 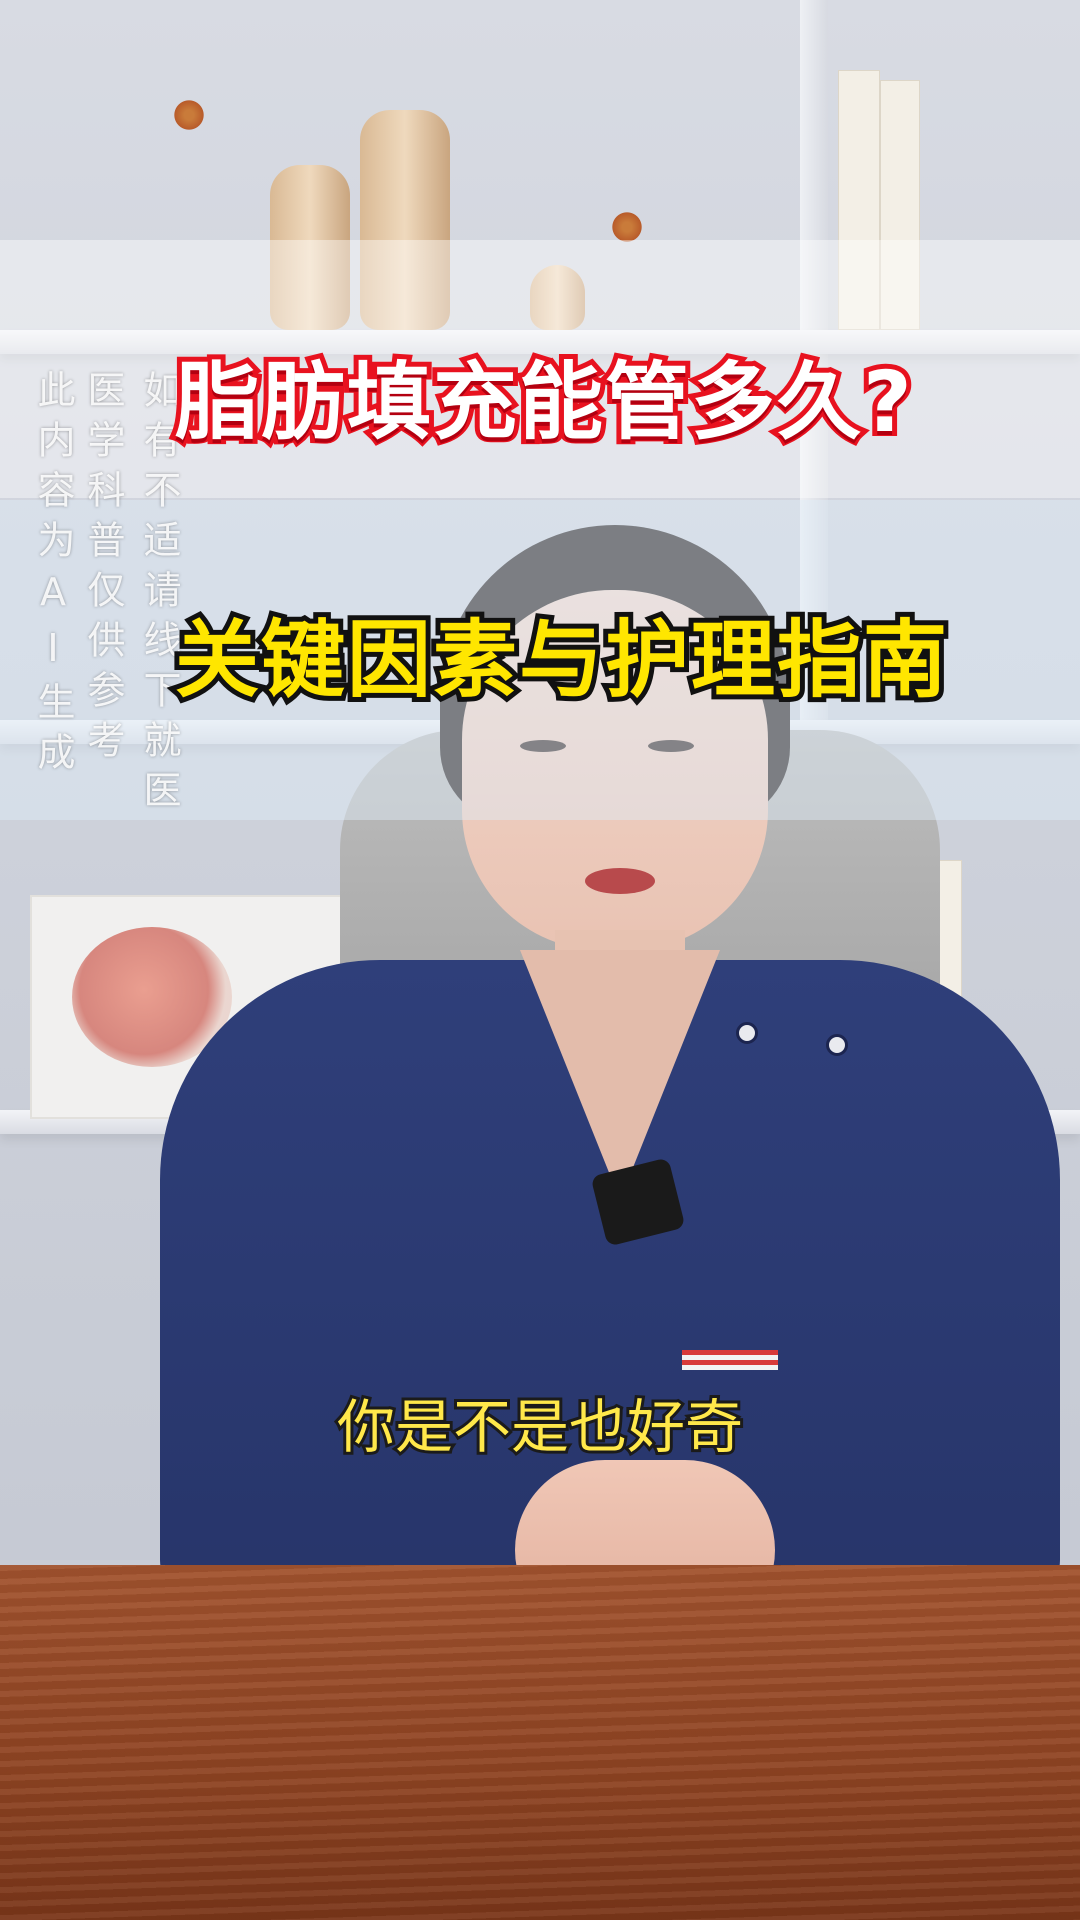 I want to click on science-disclaimer-column: 医学科普仅供参考, so click(x=103, y=570).